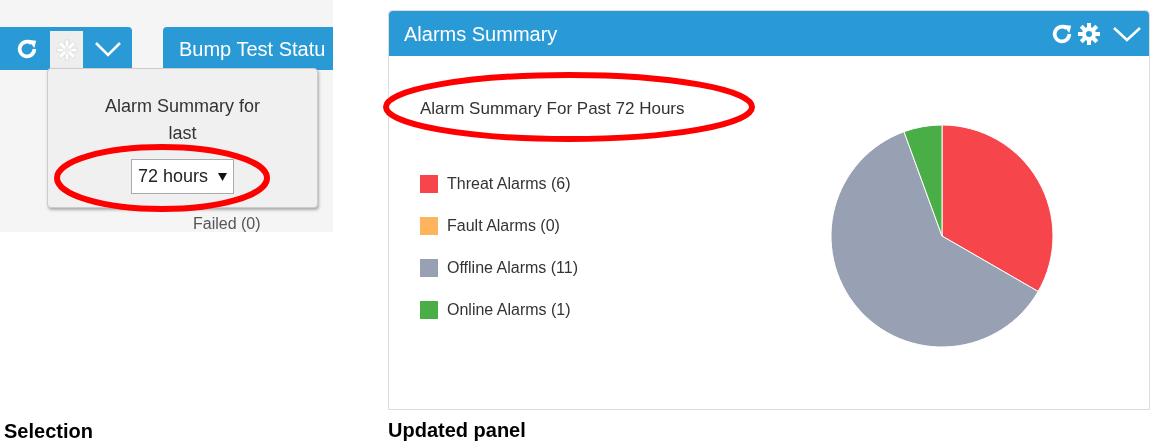  What do you see at coordinates (509, 309) in the screenshot?
I see `legend-label: Online Alarms (1)` at bounding box center [509, 309].